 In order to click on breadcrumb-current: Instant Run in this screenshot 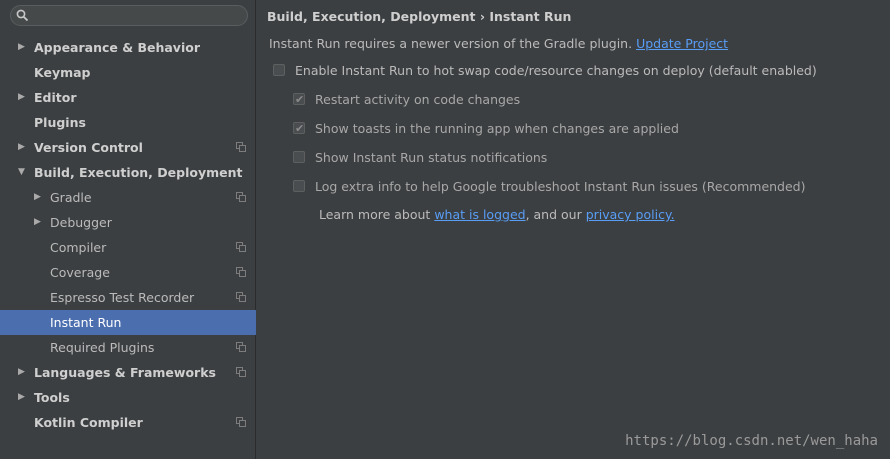, I will do `click(530, 16)`.